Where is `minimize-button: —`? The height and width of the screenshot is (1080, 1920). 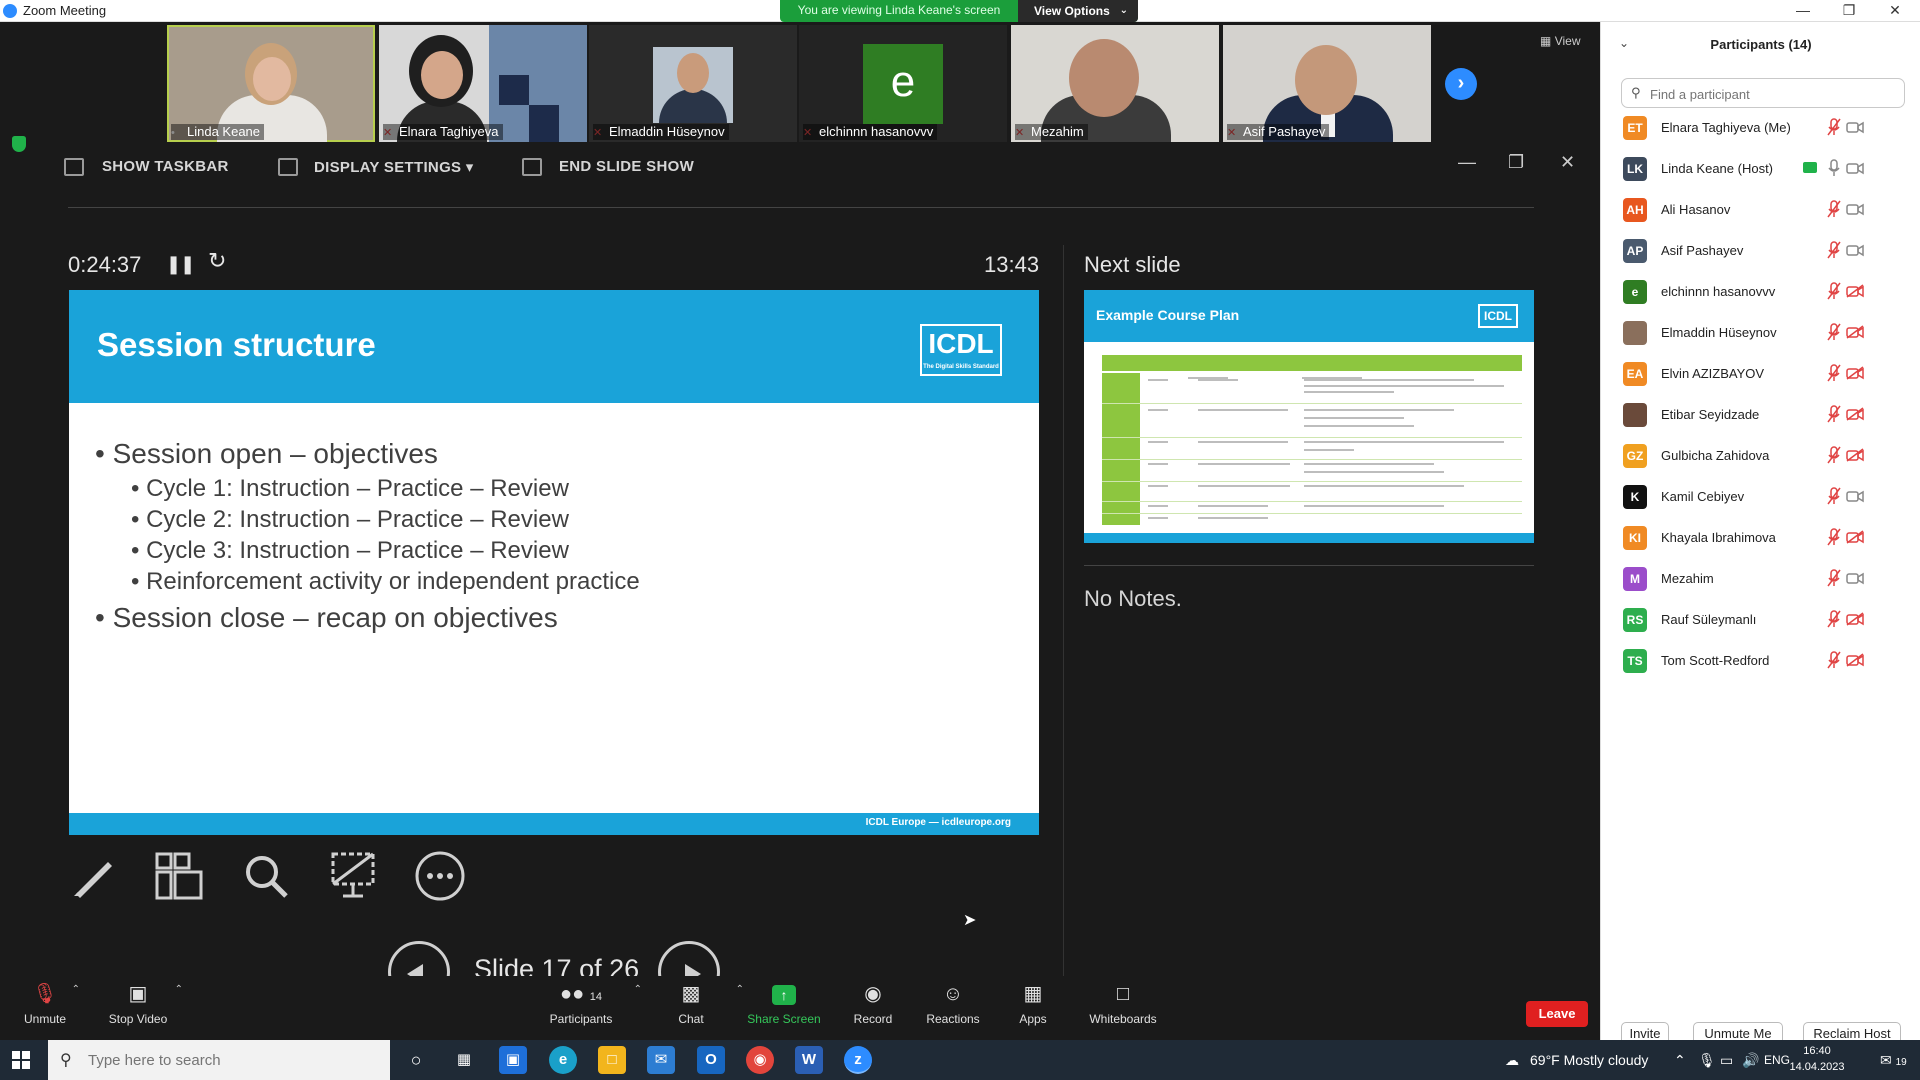
minimize-button: — is located at coordinates (1803, 11).